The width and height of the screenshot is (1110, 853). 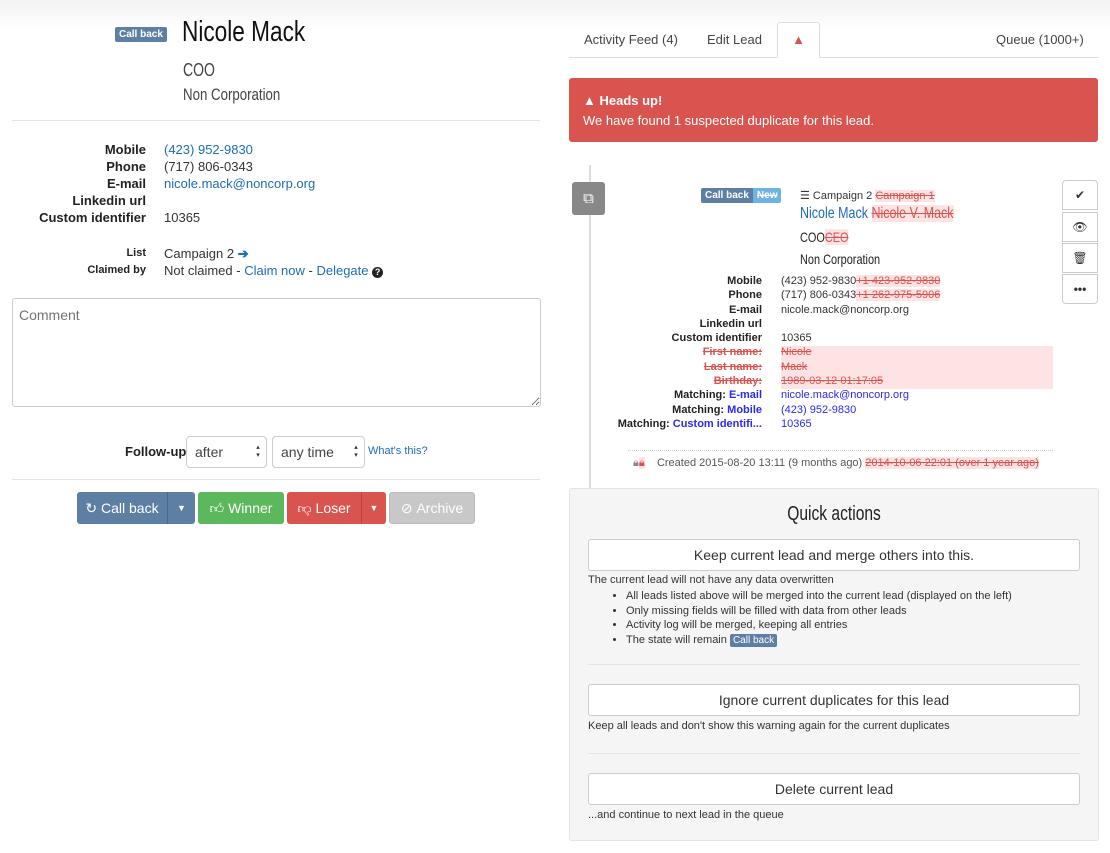 I want to click on claimed-label: Claimed by, so click(x=116, y=270).